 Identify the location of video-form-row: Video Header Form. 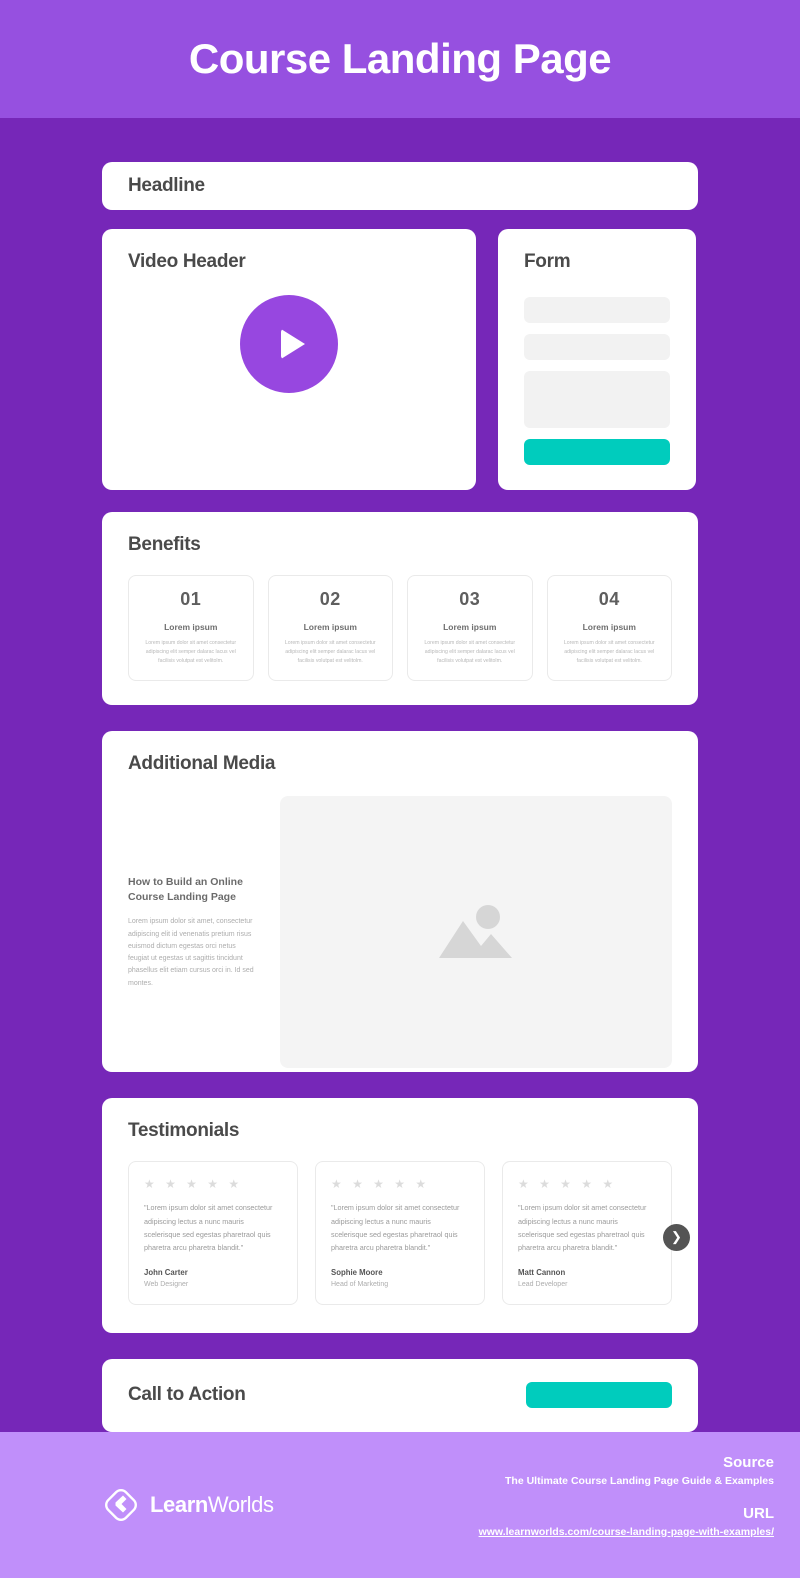
(400, 359).